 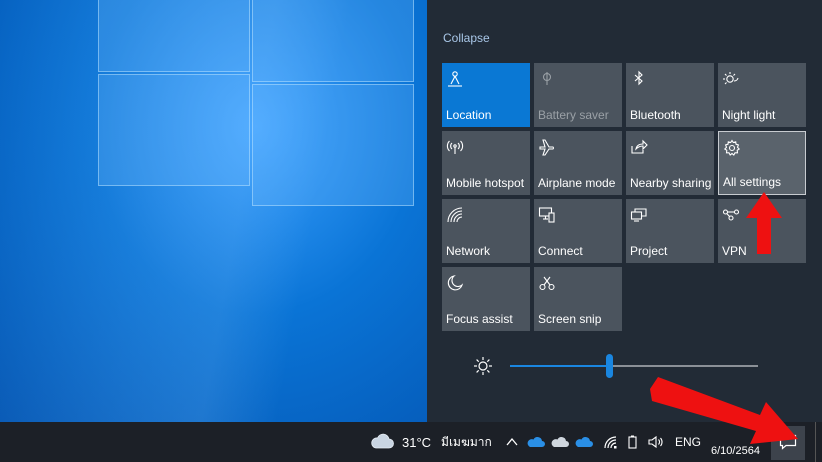 What do you see at coordinates (486, 95) in the screenshot?
I see `tile-location: Location` at bounding box center [486, 95].